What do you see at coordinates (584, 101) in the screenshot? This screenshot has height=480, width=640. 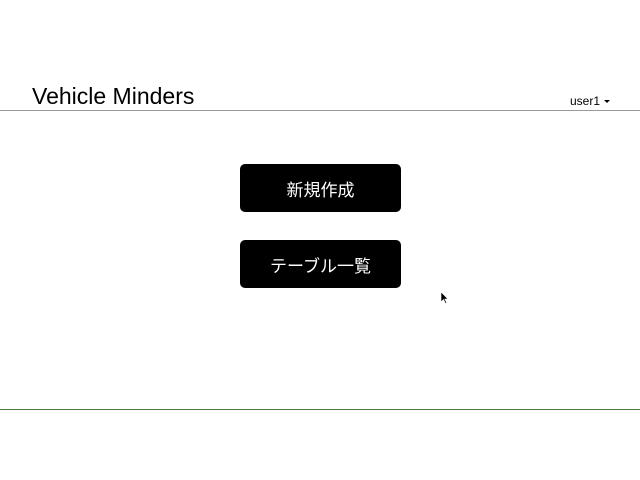 I see `user-menu-label: user1` at bounding box center [584, 101].